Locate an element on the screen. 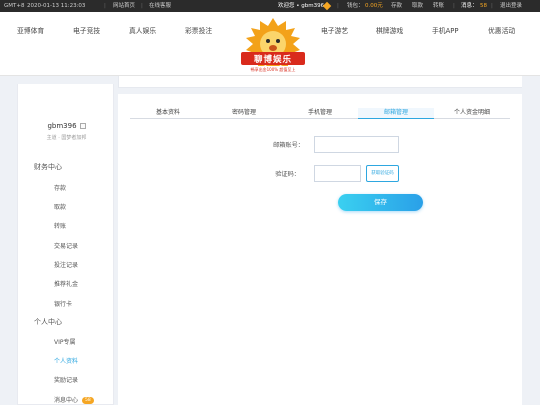  sidebar-item-referral-bonus: 推荐礼金 is located at coordinates (66, 283).